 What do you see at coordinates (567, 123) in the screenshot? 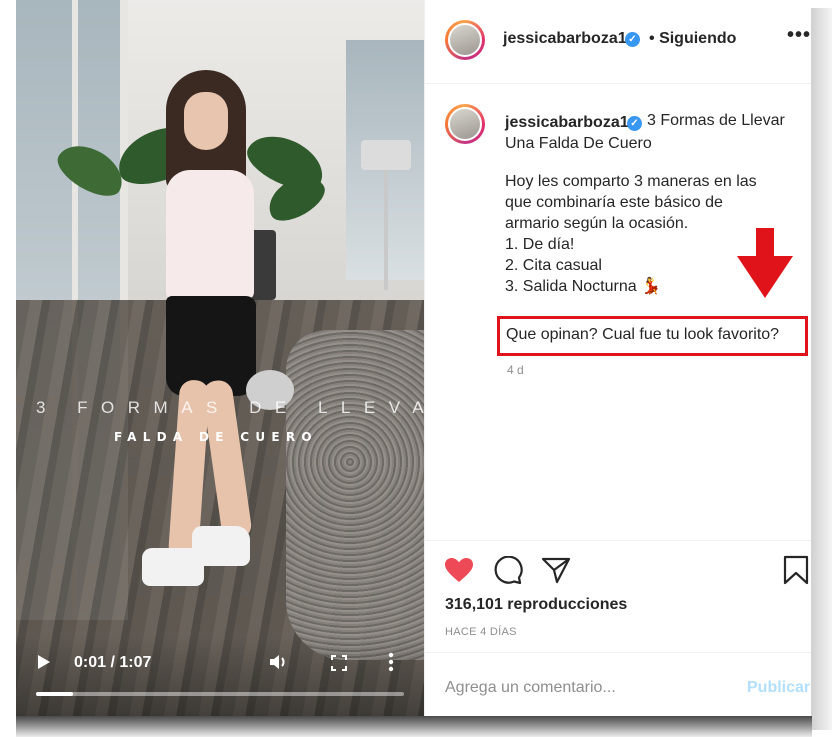
I see `caption-username: jessicabarboza1` at bounding box center [567, 123].